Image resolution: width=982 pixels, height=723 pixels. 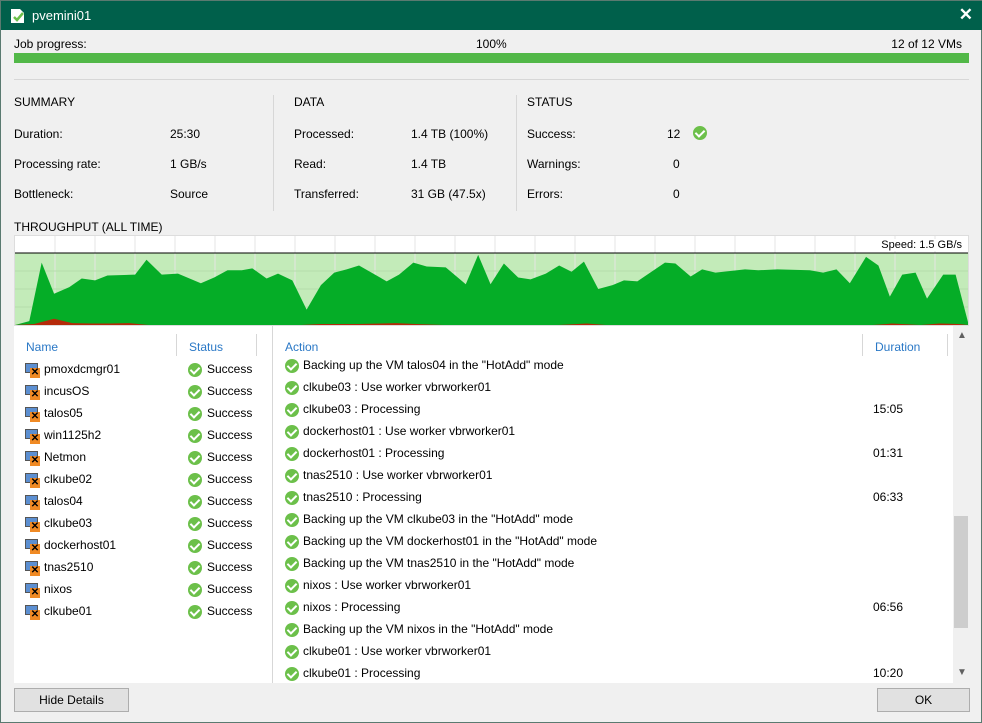 I want to click on errors-count: 0, so click(x=676, y=194).